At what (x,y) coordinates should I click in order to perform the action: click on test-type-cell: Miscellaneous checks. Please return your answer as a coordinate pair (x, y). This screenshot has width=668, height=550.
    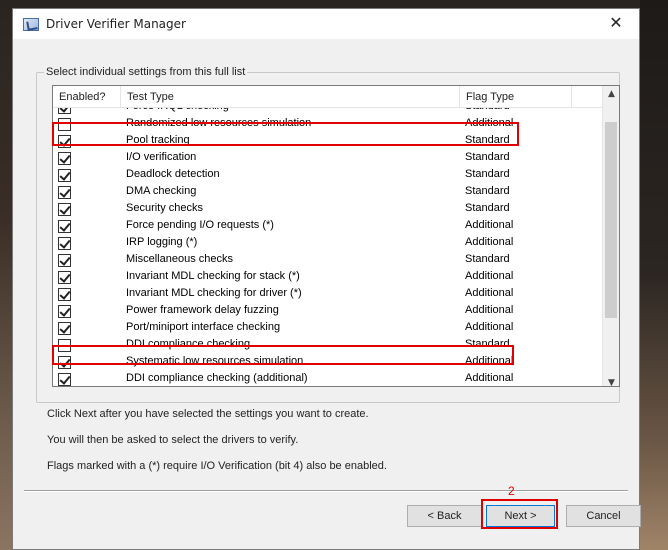
    Looking at the image, I should click on (179, 259).